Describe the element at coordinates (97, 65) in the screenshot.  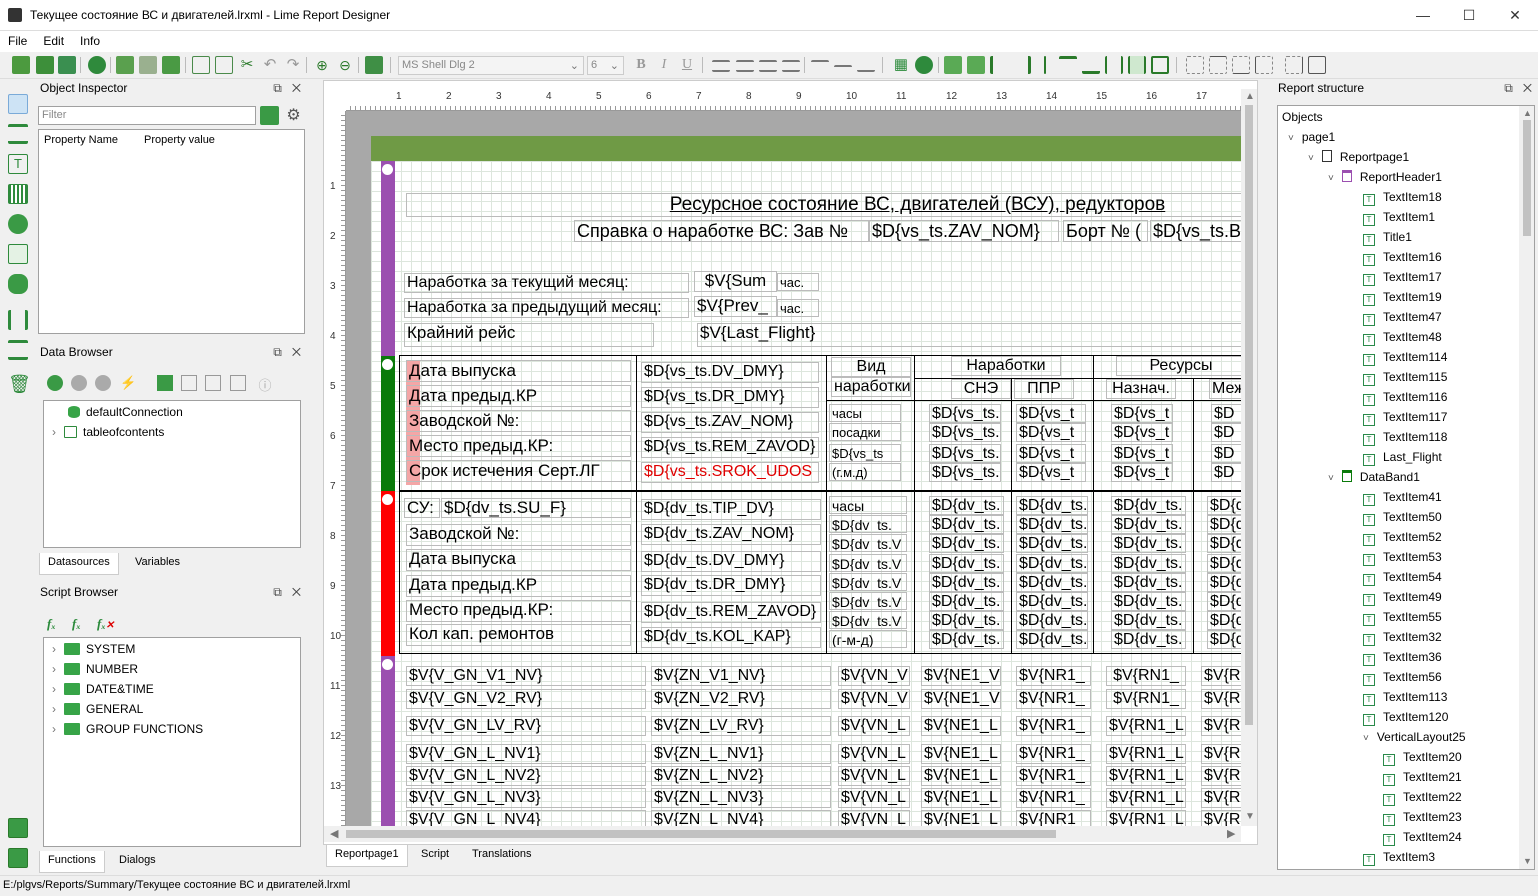
I see `settings-gear-icon` at that location.